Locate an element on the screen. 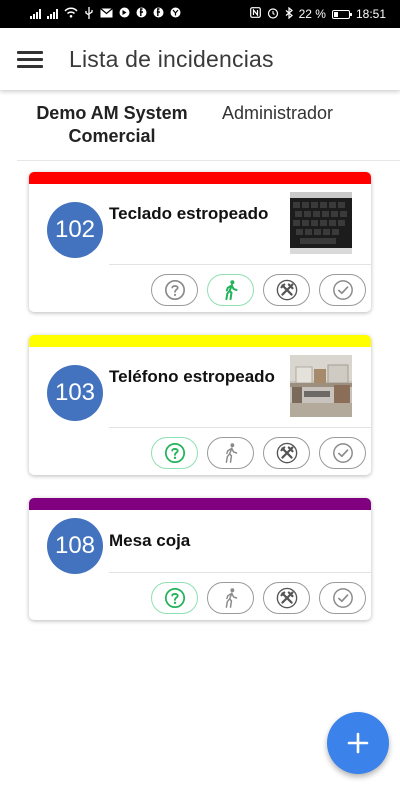  incident-number-badge: 103 is located at coordinates (75, 393).